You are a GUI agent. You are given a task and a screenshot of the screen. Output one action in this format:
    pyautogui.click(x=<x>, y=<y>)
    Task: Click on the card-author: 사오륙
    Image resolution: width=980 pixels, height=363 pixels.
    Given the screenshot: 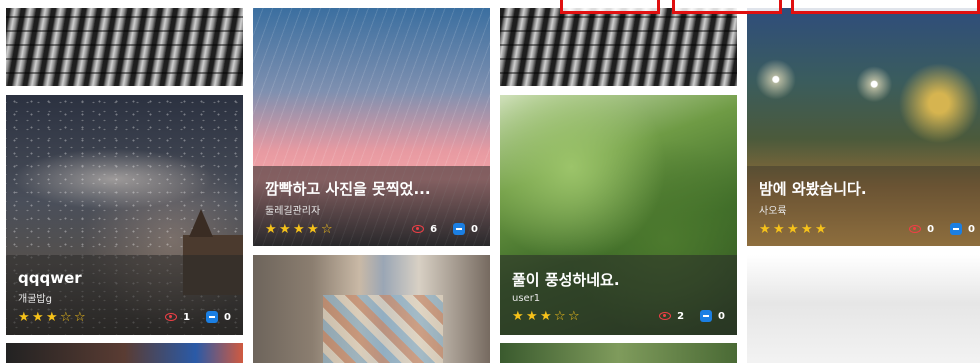 What is the action you would take?
    pyautogui.click(x=773, y=211)
    